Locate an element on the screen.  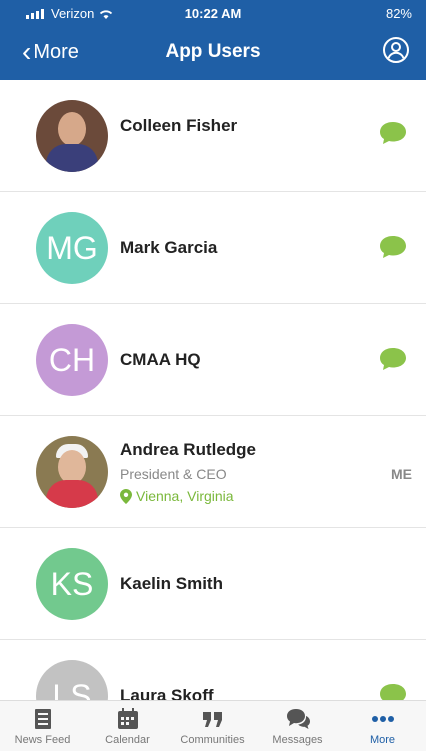
tab-calendar: Calendar is located at coordinates (127, 726).